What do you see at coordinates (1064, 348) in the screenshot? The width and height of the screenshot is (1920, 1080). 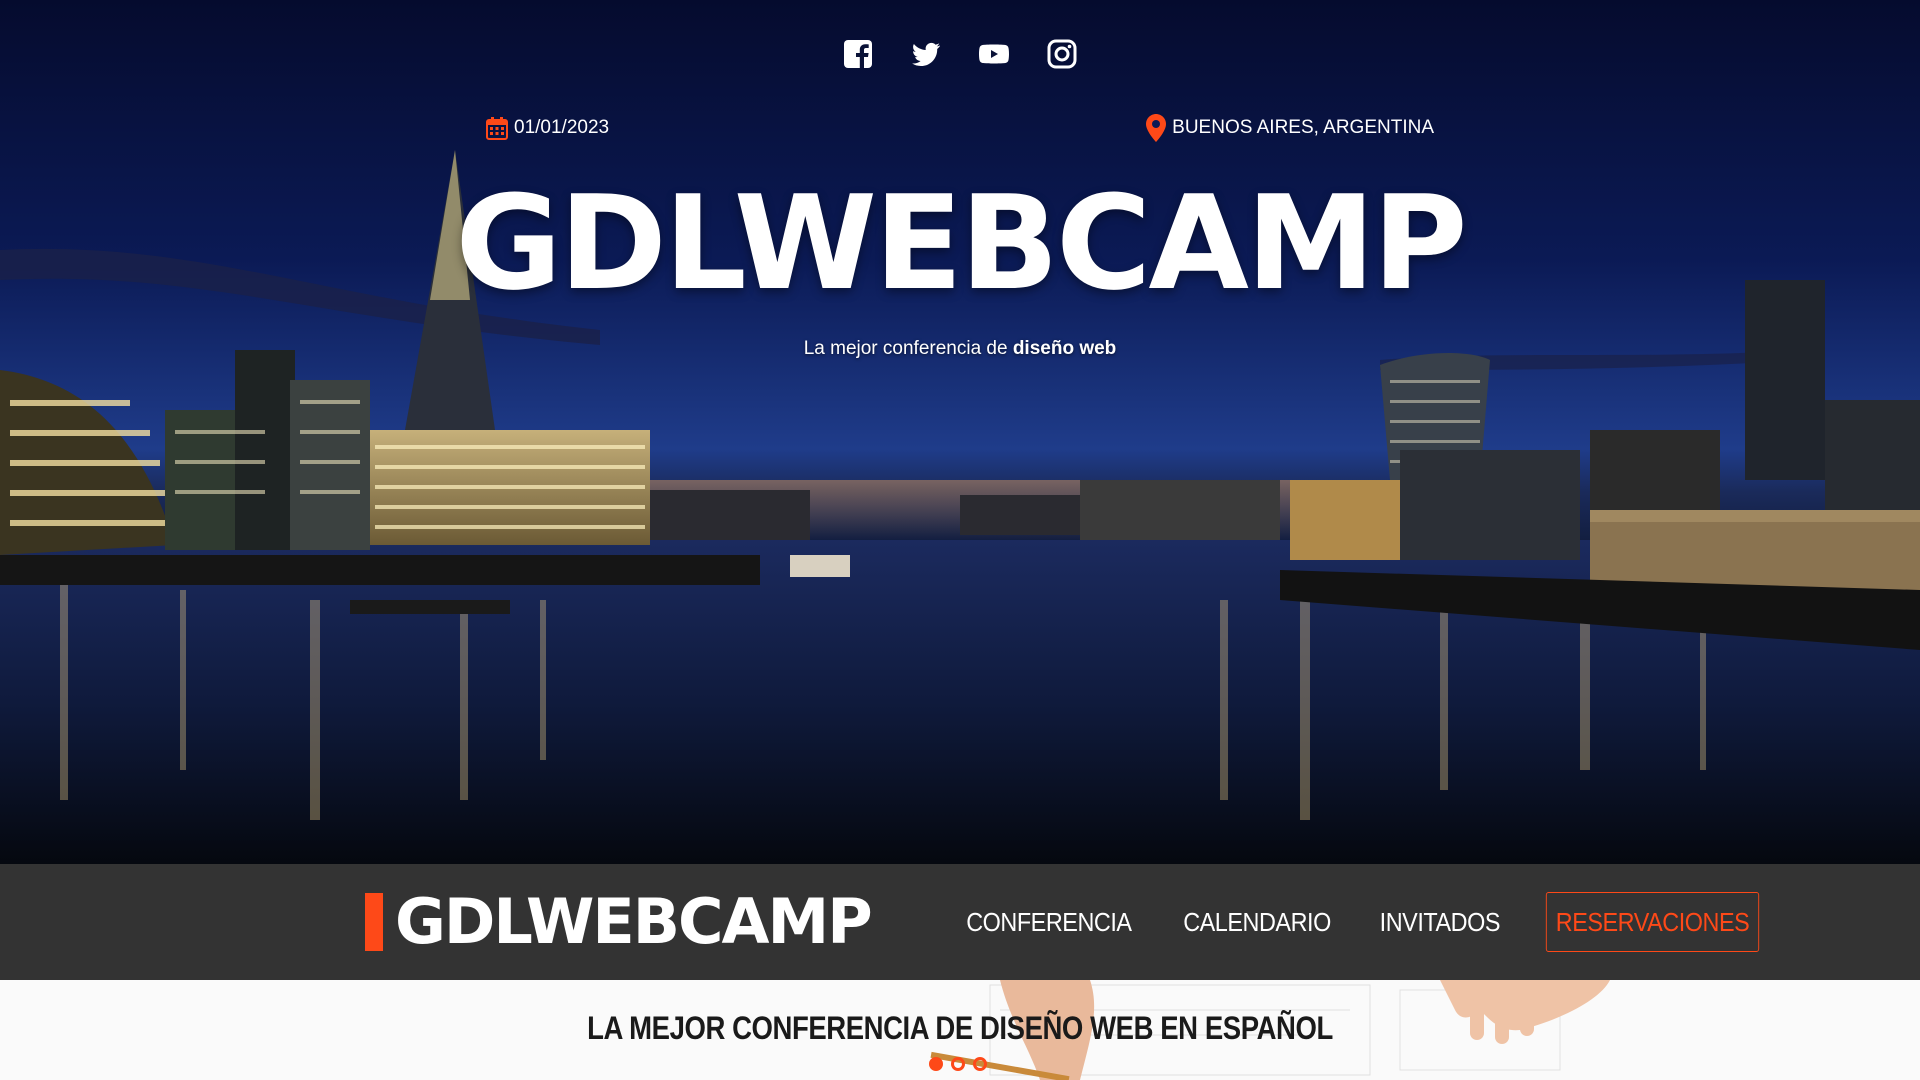 I see `tagline-bold: diseño web` at bounding box center [1064, 348].